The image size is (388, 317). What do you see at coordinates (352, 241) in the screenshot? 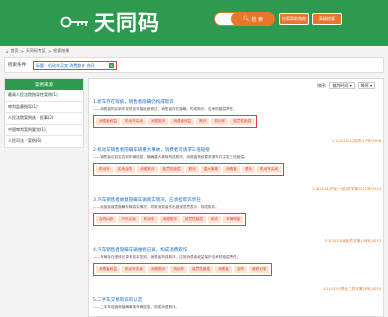
I see `result-meta: 3.1(2013)闽民终字第138号/2013` at bounding box center [352, 241].